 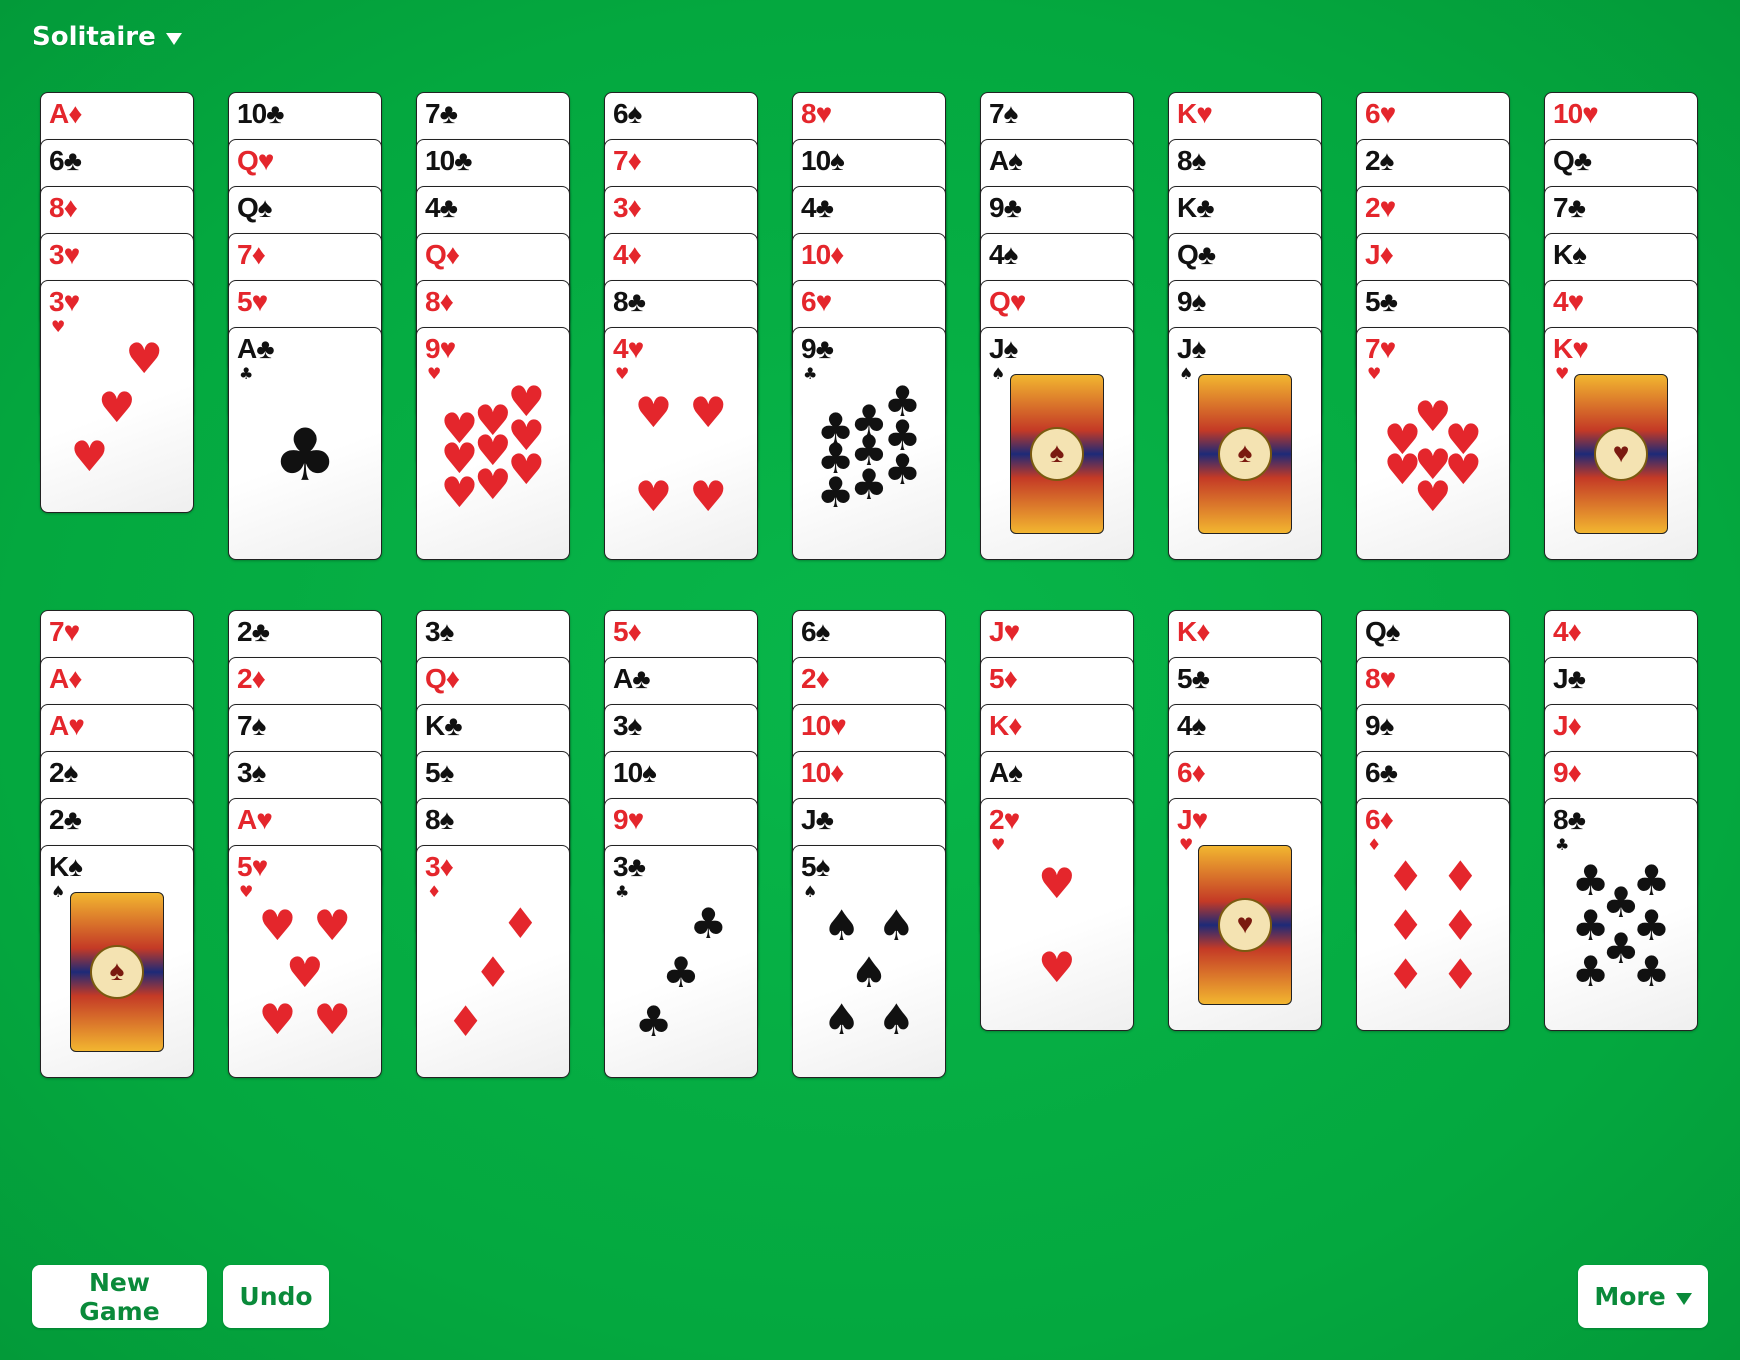 I want to click on new-game-button: New Game, so click(x=119, y=1296).